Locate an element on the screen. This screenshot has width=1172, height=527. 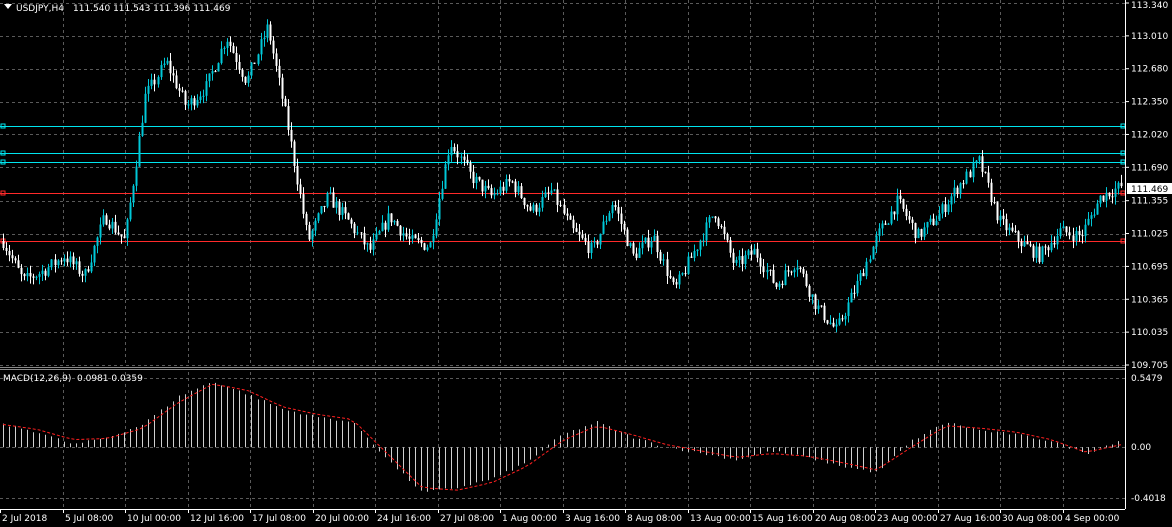
price-tick-label: 109.705 is located at coordinates (1149, 366).